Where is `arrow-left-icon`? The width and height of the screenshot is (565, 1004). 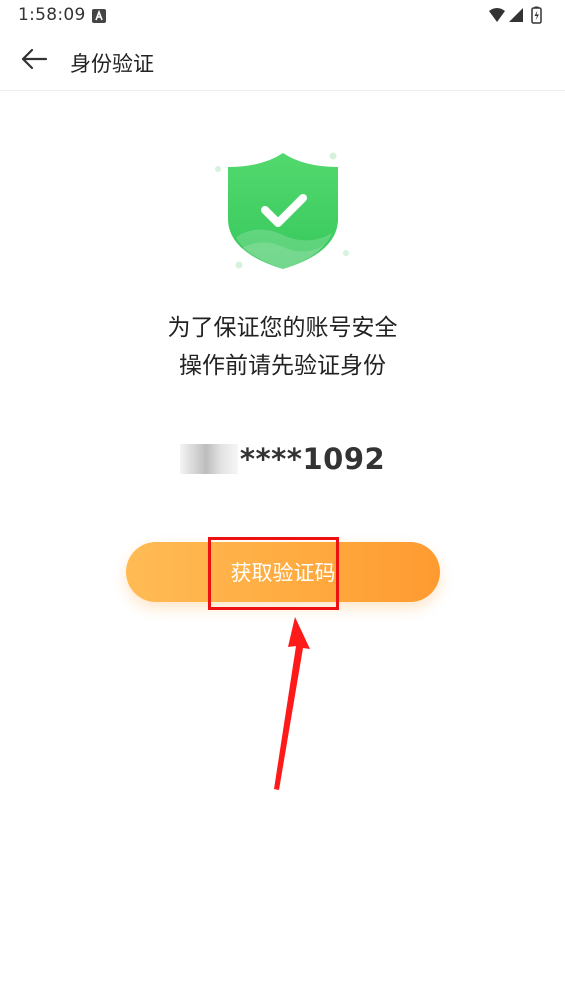
arrow-left-icon is located at coordinates (34, 61).